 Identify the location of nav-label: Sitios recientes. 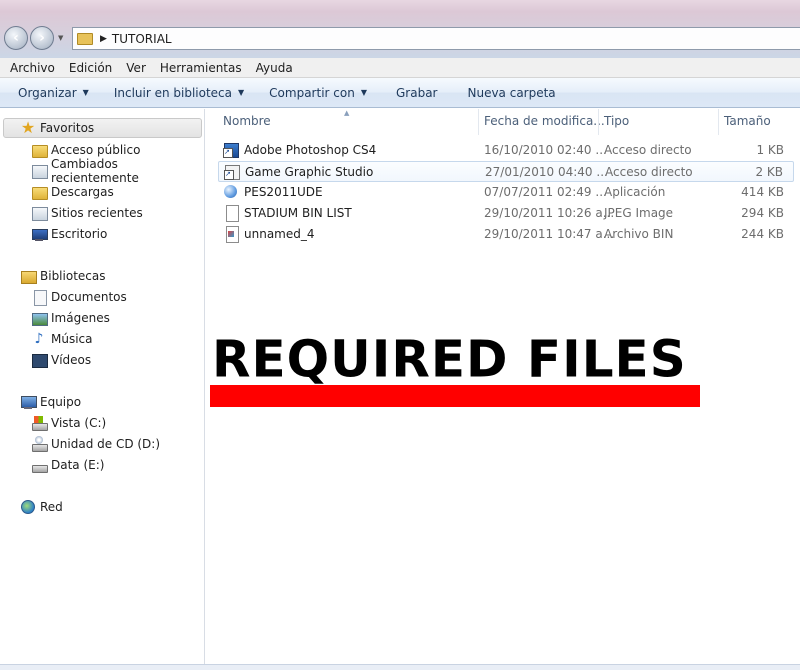
(97, 213).